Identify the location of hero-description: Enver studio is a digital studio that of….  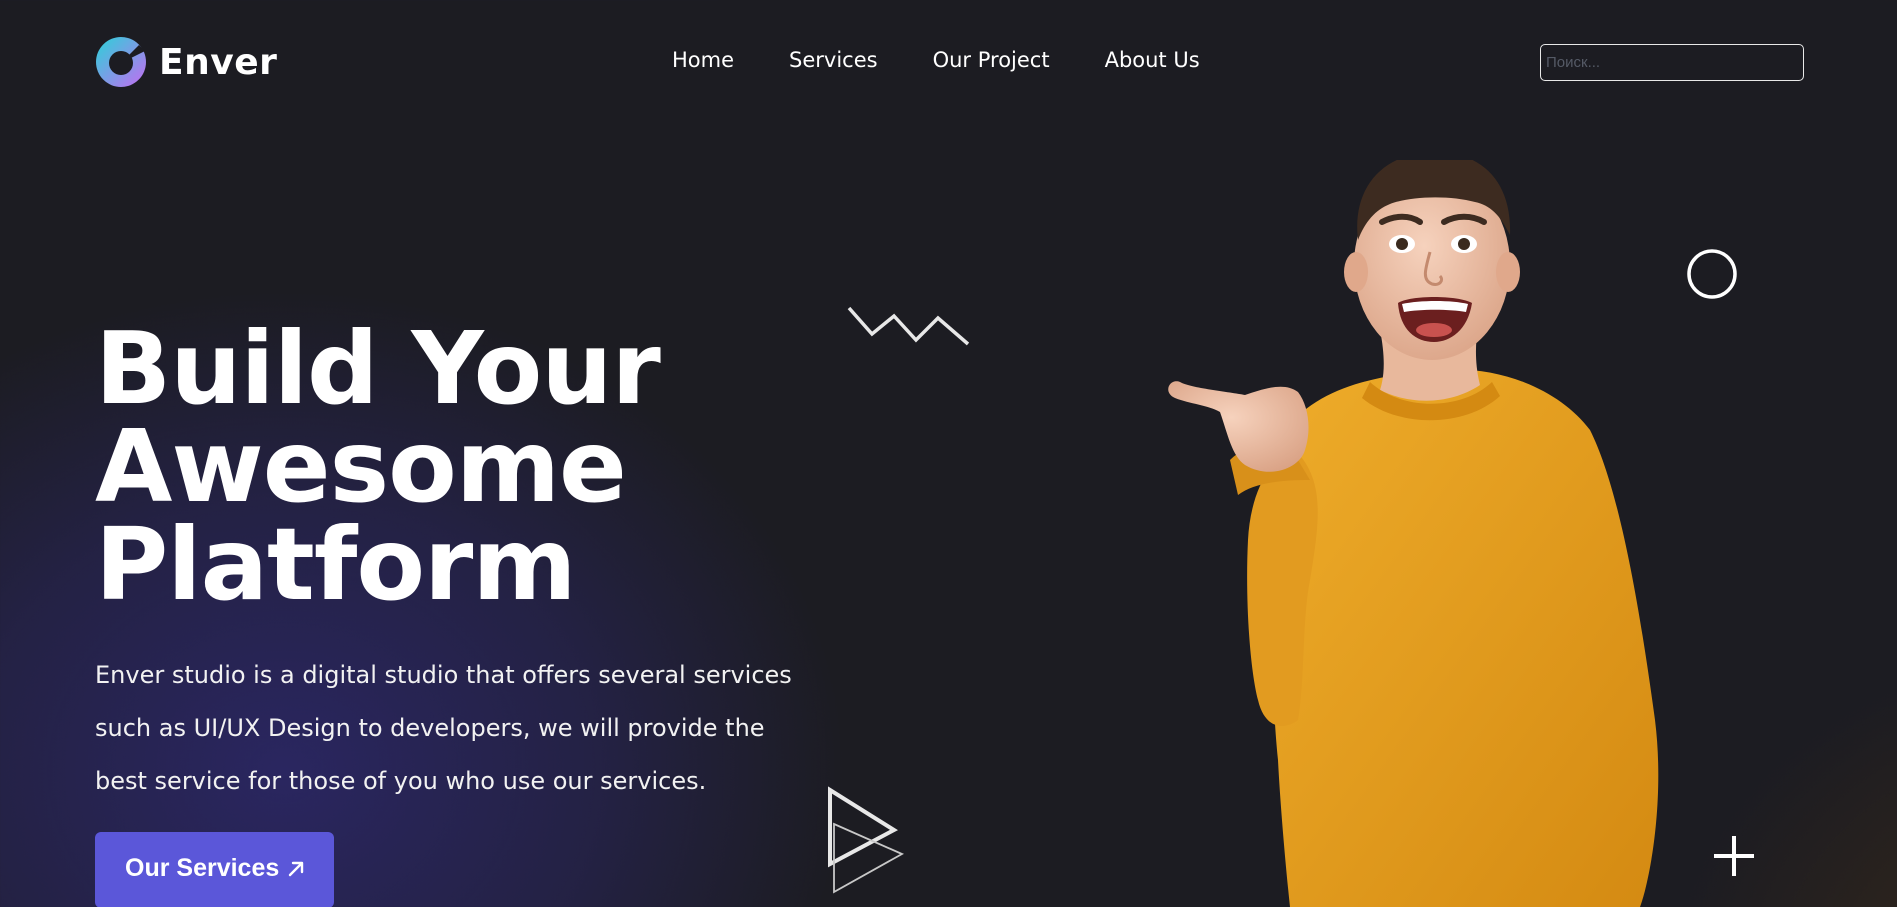
(443, 728).